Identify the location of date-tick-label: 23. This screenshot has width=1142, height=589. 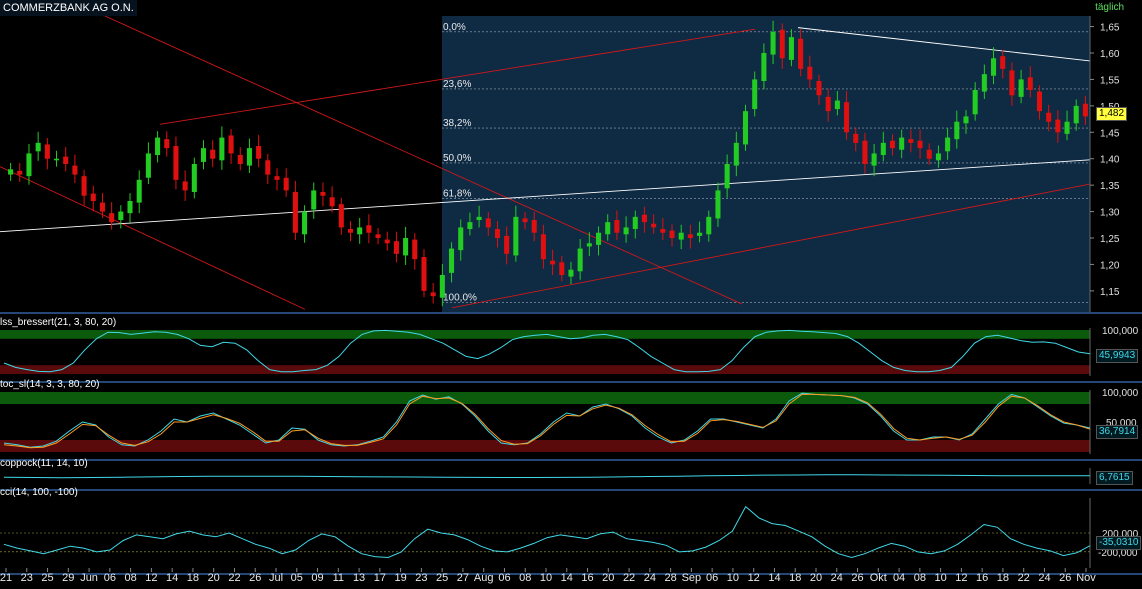
(421, 578).